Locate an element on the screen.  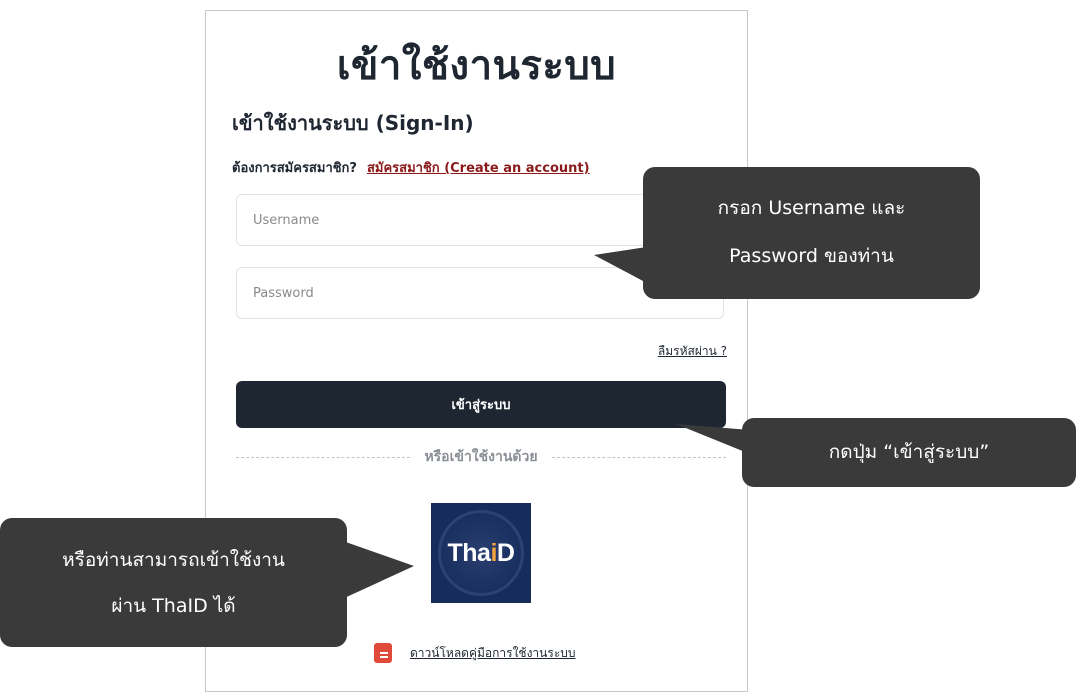
callout-thaid: หรือท่านสามารถเข้าใช้งาน ผ่าน ThaID ได้ is located at coordinates (173, 582).